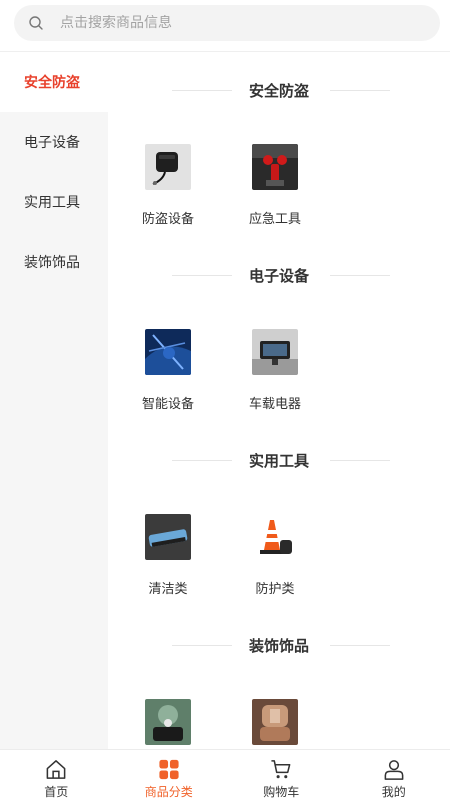 This screenshot has height=800, width=450. I want to click on section-title: 实用工具, so click(278, 461).